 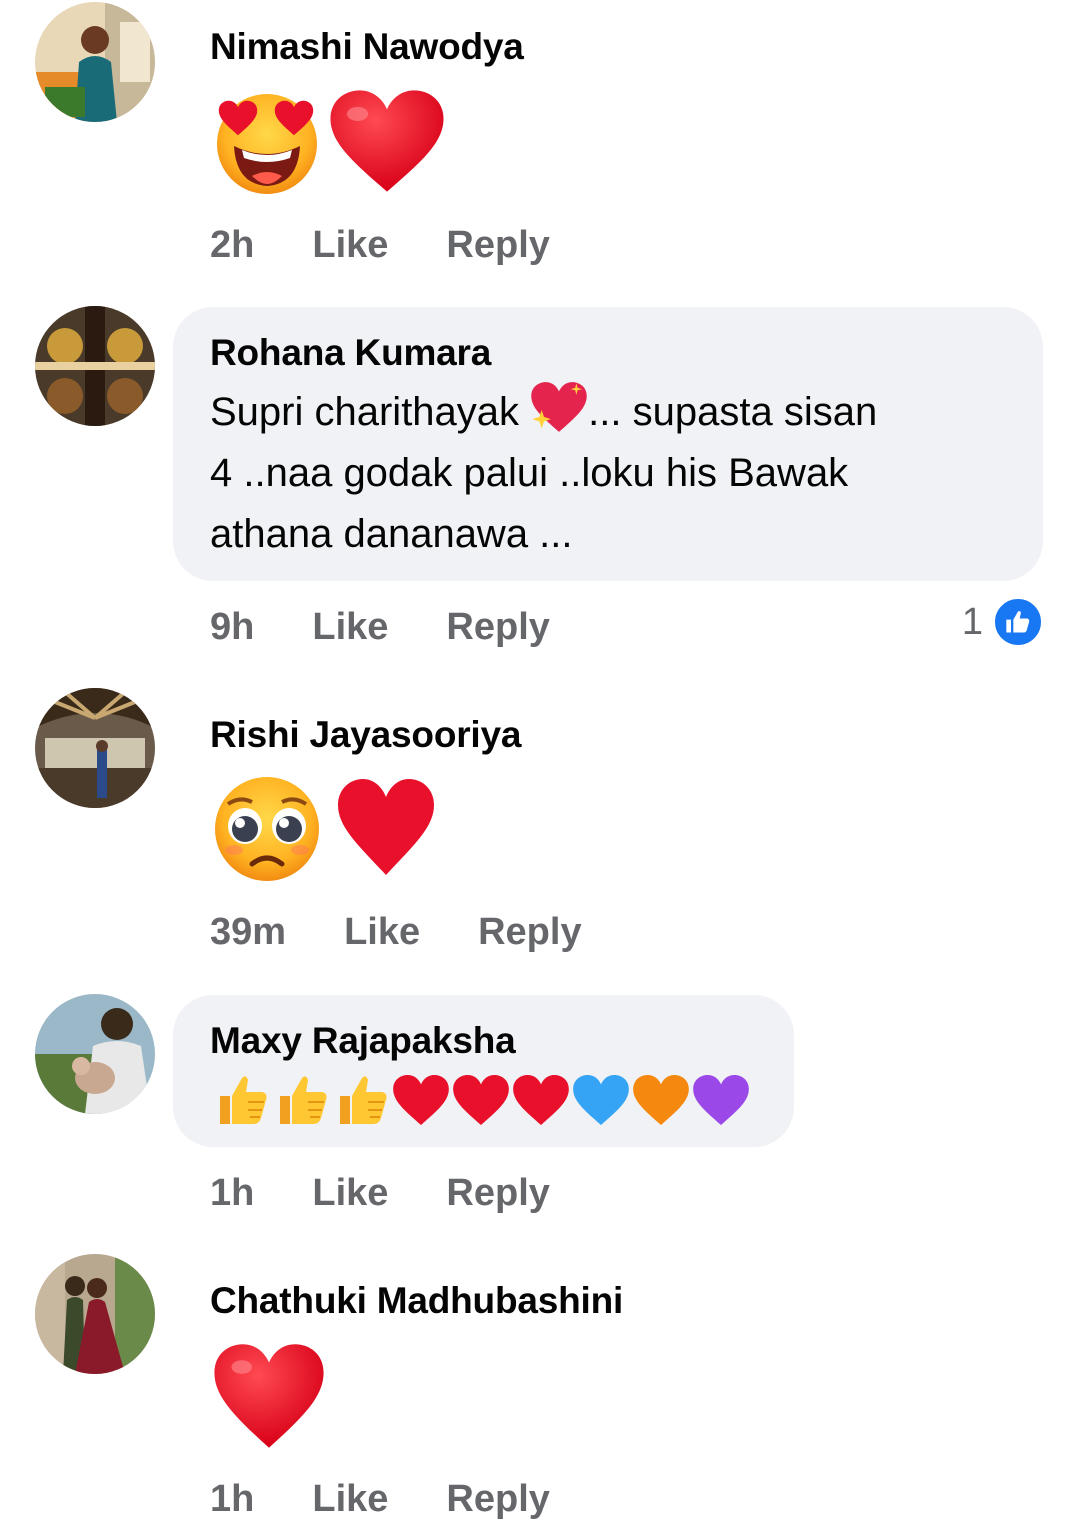 I want to click on timestamp: 39m, so click(x=248, y=932).